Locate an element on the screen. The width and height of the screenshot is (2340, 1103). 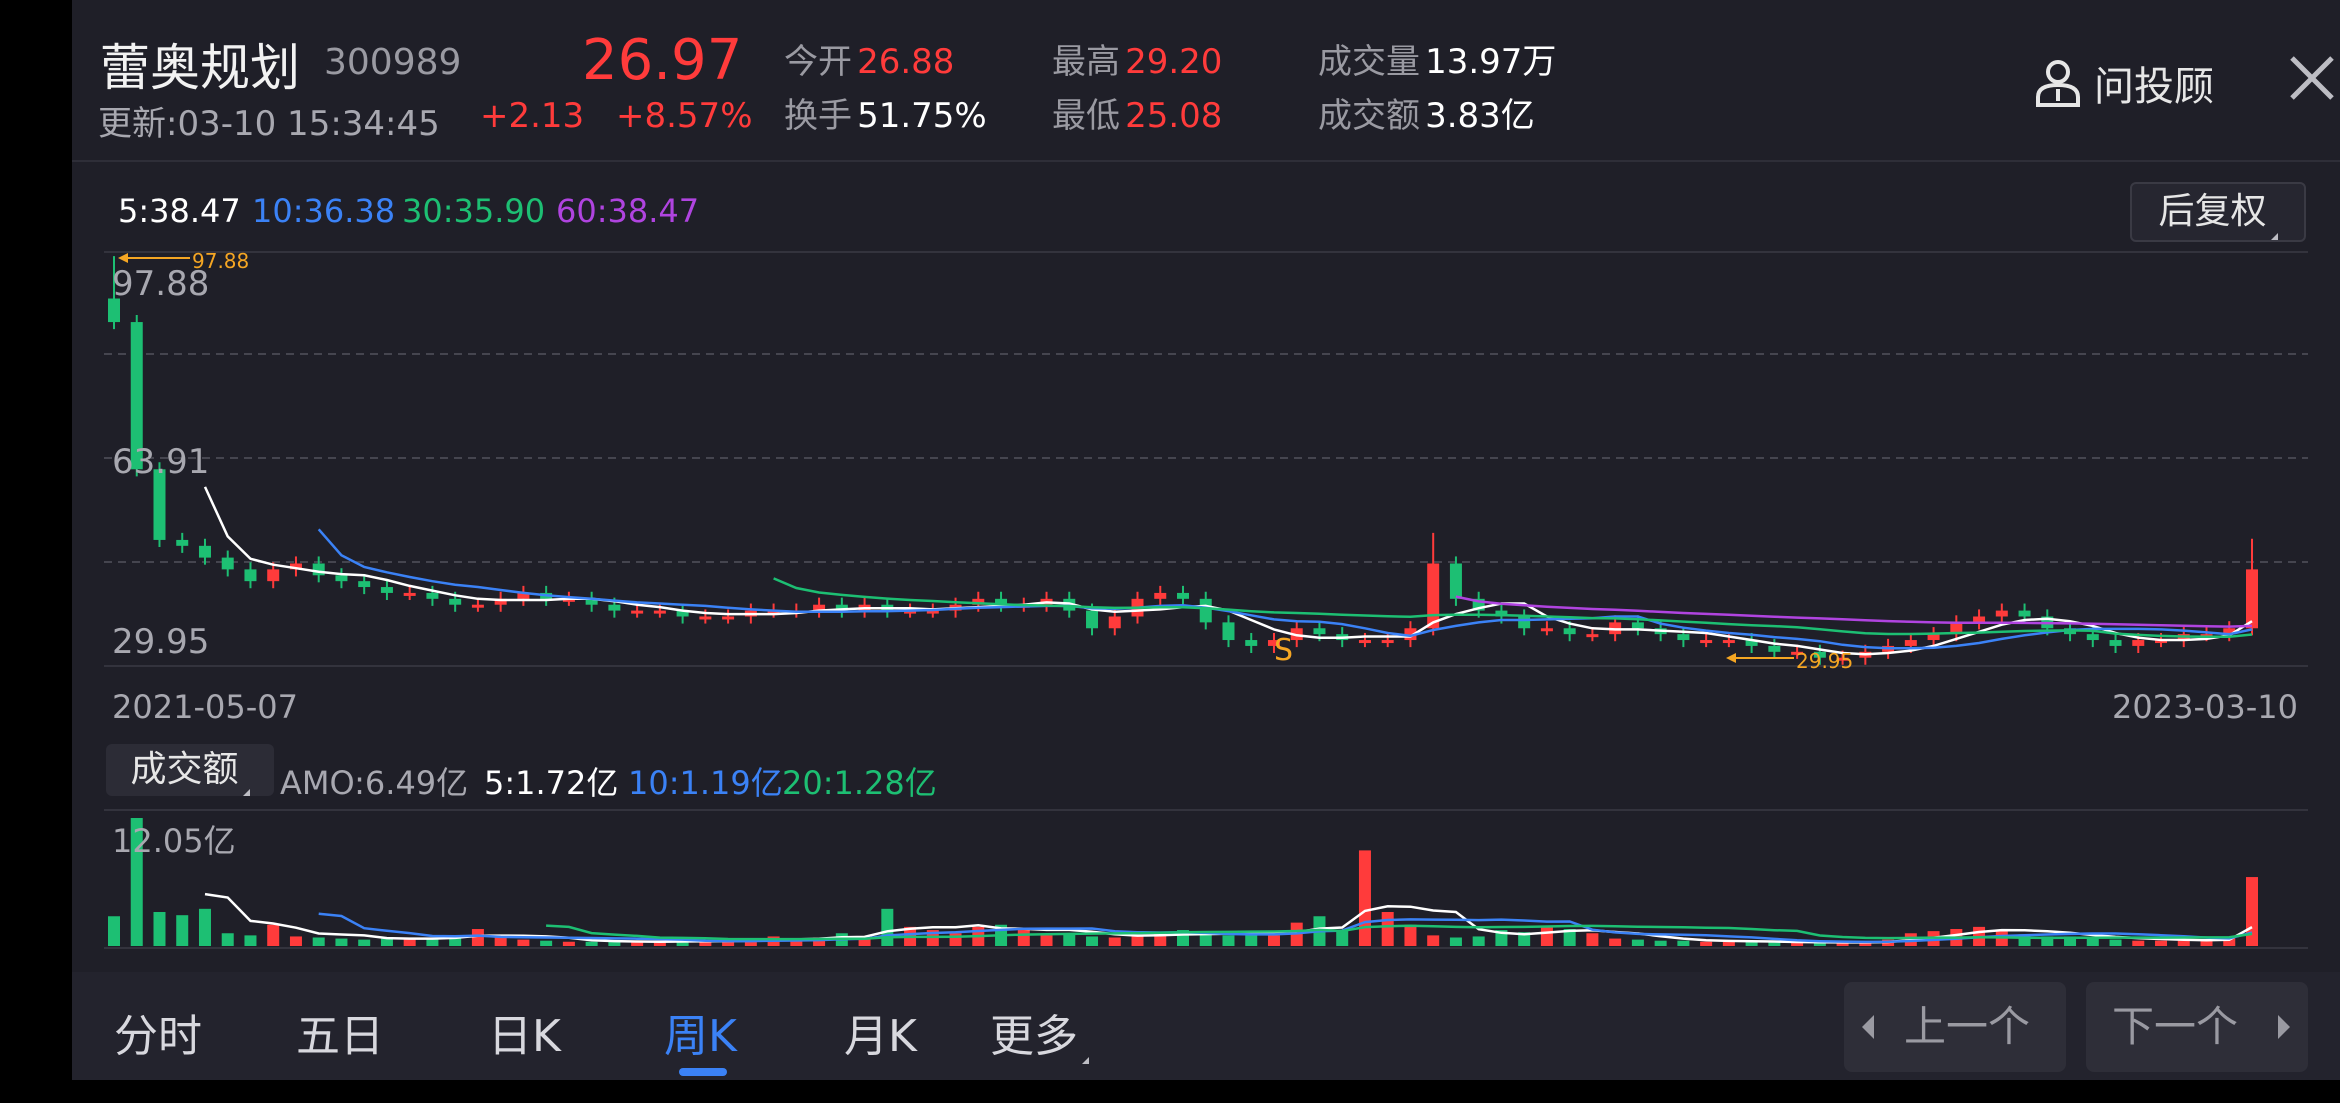
volume-bars-group is located at coordinates (1183, 882).